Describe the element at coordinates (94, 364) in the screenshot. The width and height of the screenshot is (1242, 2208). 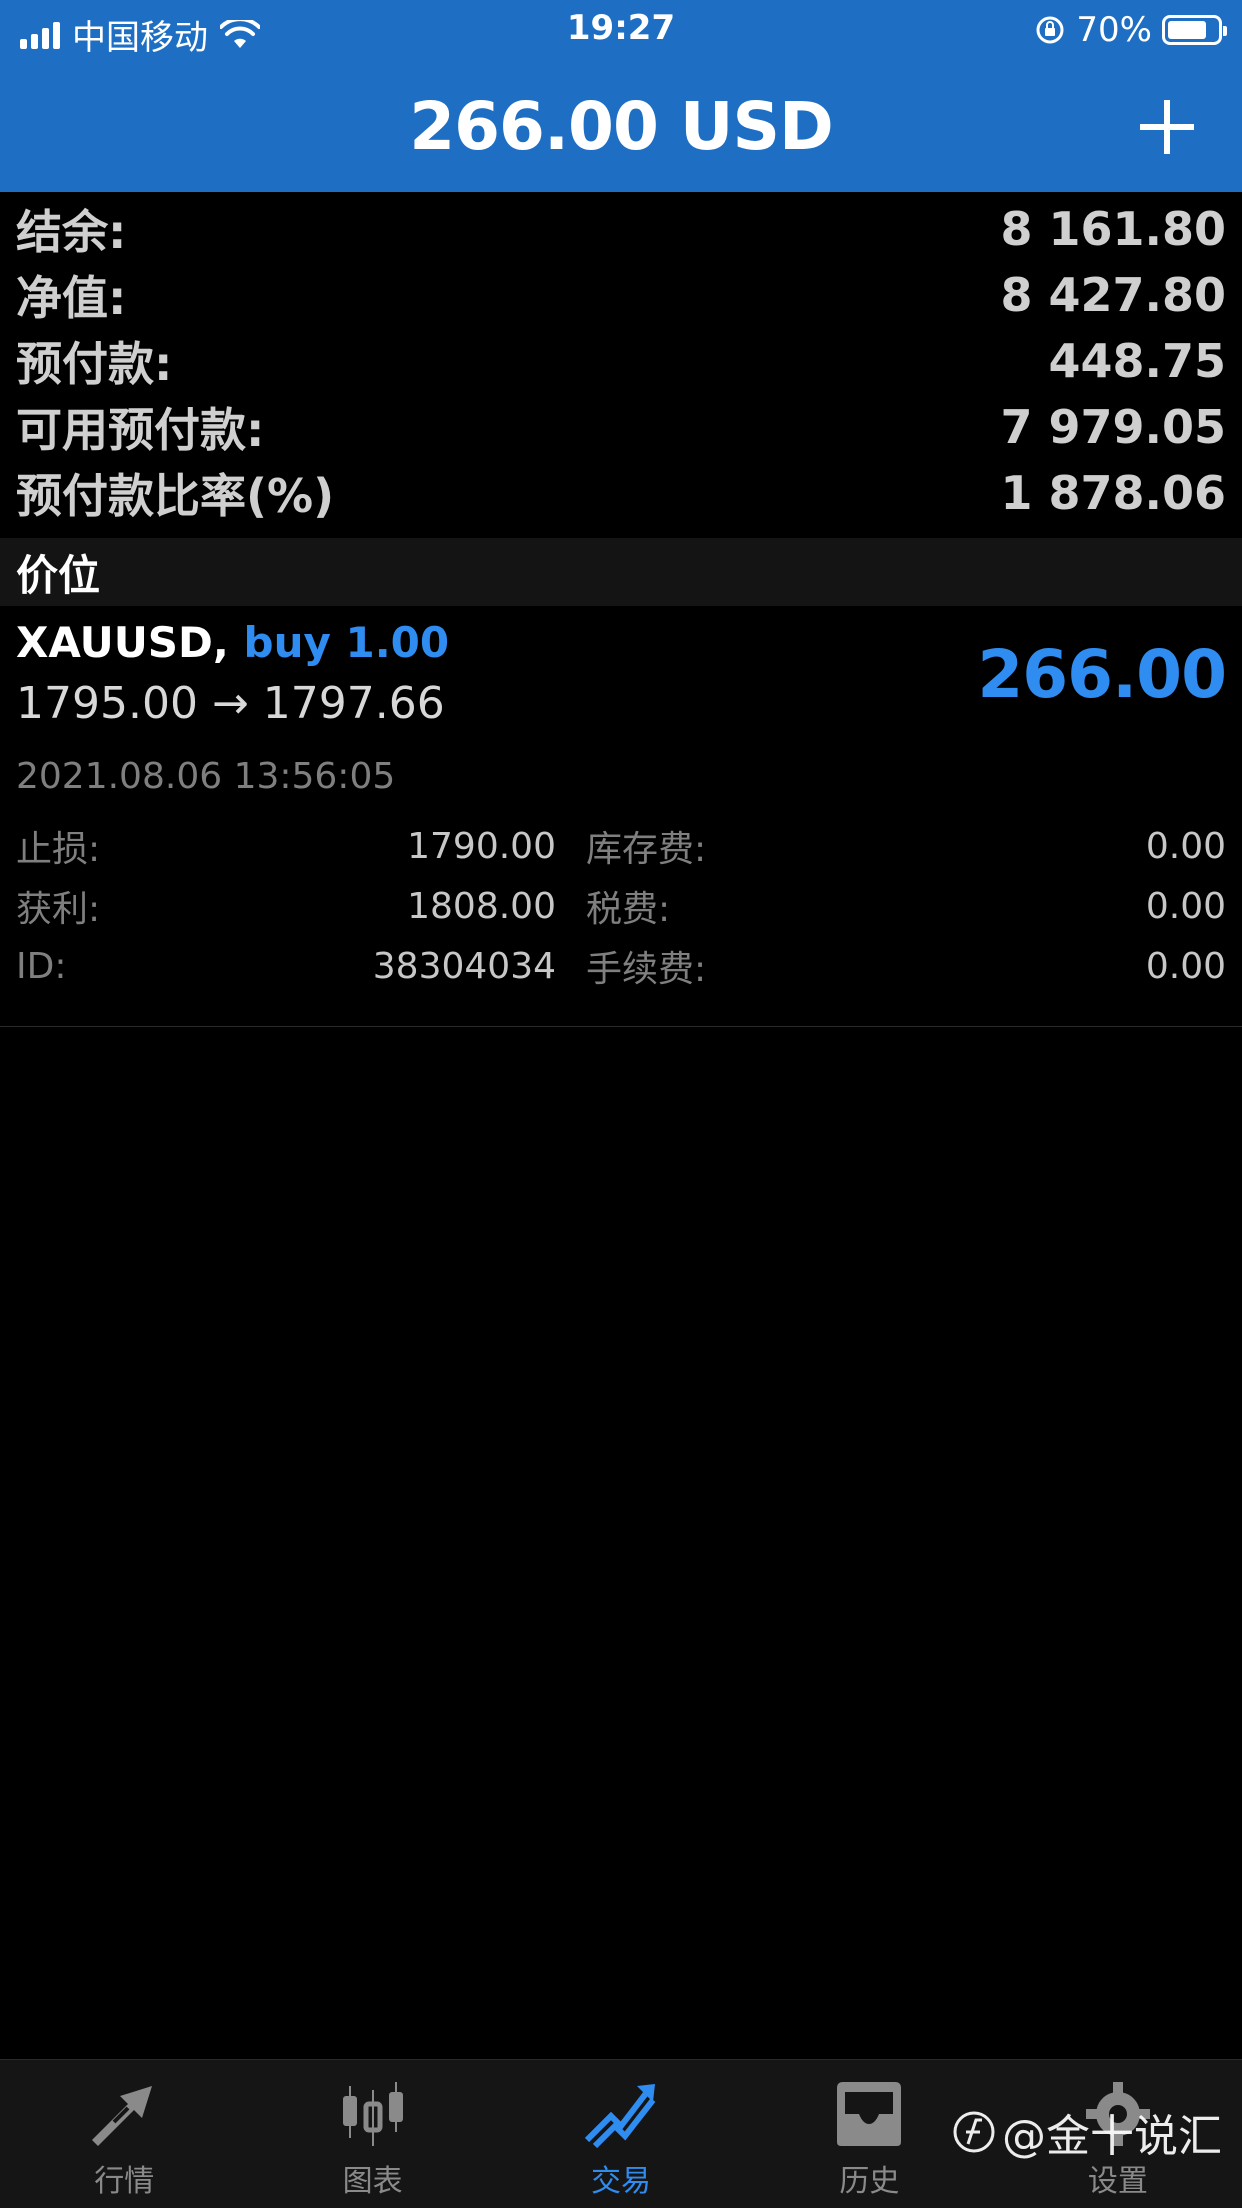
I see `summary-label: 预付款:` at that location.